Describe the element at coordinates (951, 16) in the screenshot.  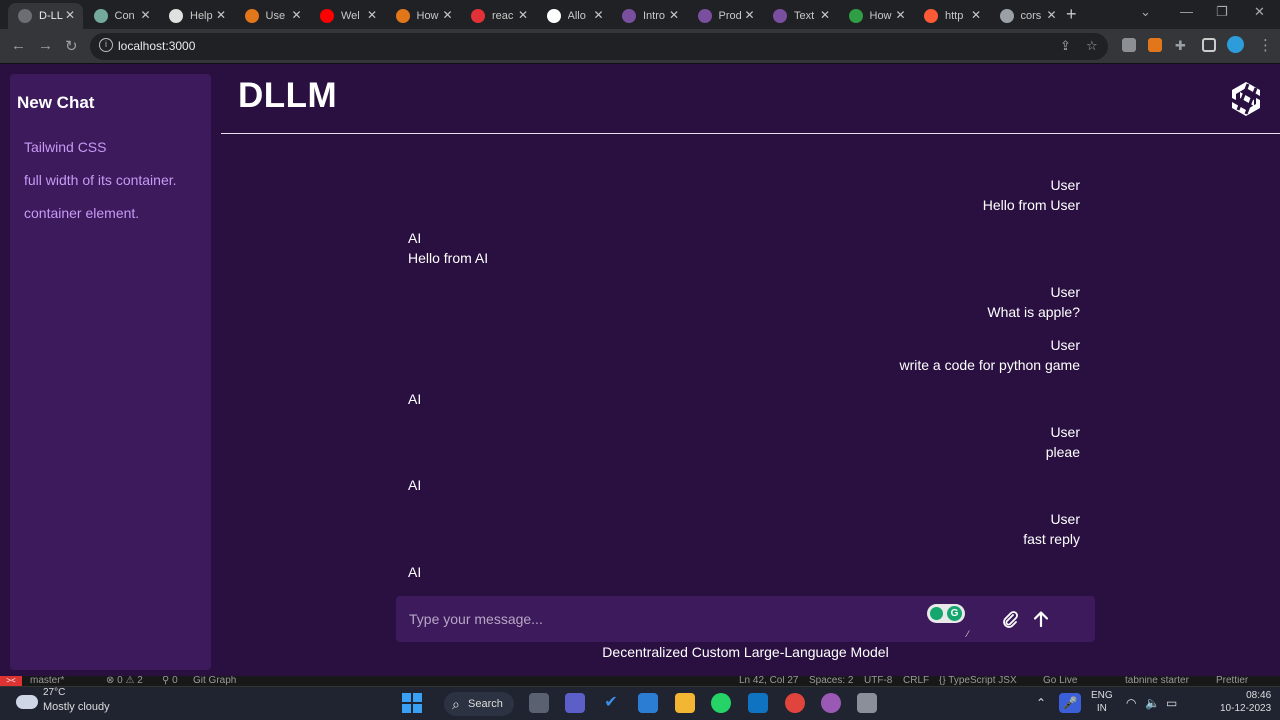
I see `browser-tab: http ✕` at that location.